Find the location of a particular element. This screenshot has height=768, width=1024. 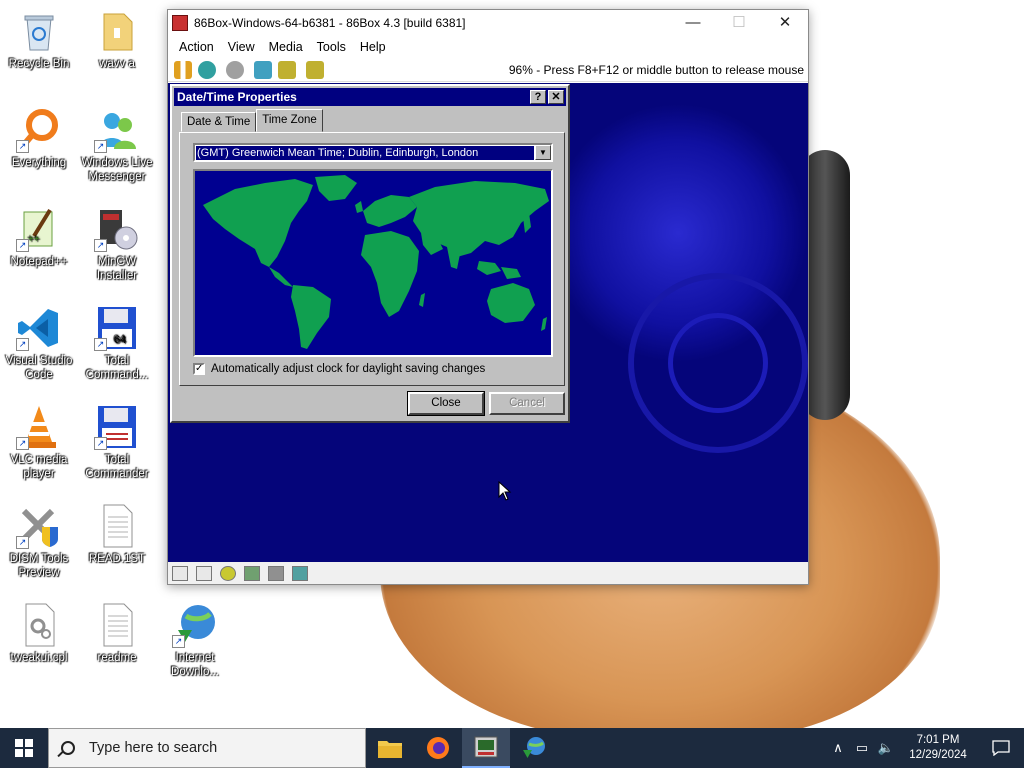

hdd-icon is located at coordinates (276, 573).